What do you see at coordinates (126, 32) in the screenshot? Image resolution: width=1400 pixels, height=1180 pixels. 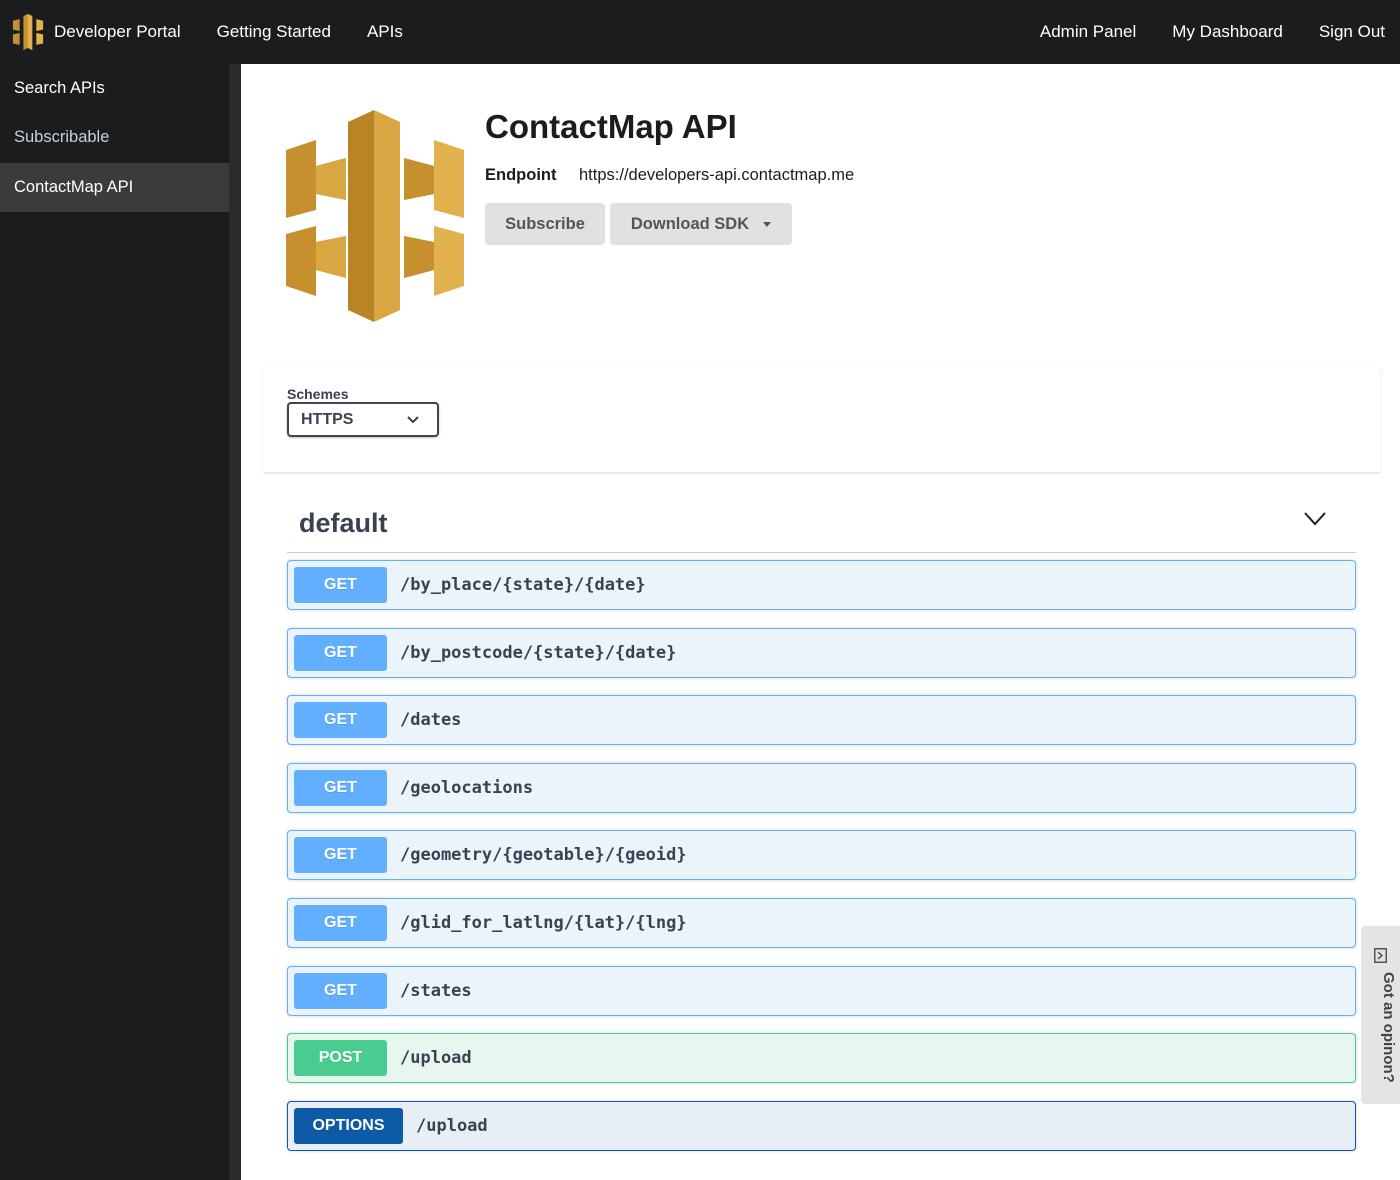 I see `brand-label: Developer Portal` at bounding box center [126, 32].